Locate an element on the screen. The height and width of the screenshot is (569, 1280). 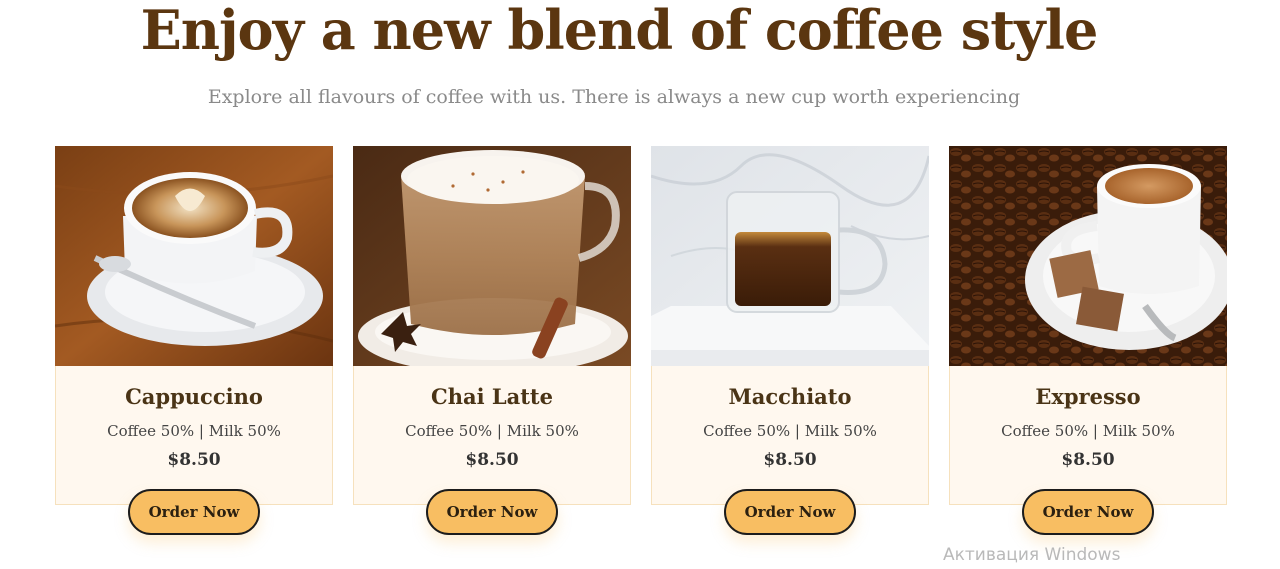
expresso-image is located at coordinates (1088, 256).